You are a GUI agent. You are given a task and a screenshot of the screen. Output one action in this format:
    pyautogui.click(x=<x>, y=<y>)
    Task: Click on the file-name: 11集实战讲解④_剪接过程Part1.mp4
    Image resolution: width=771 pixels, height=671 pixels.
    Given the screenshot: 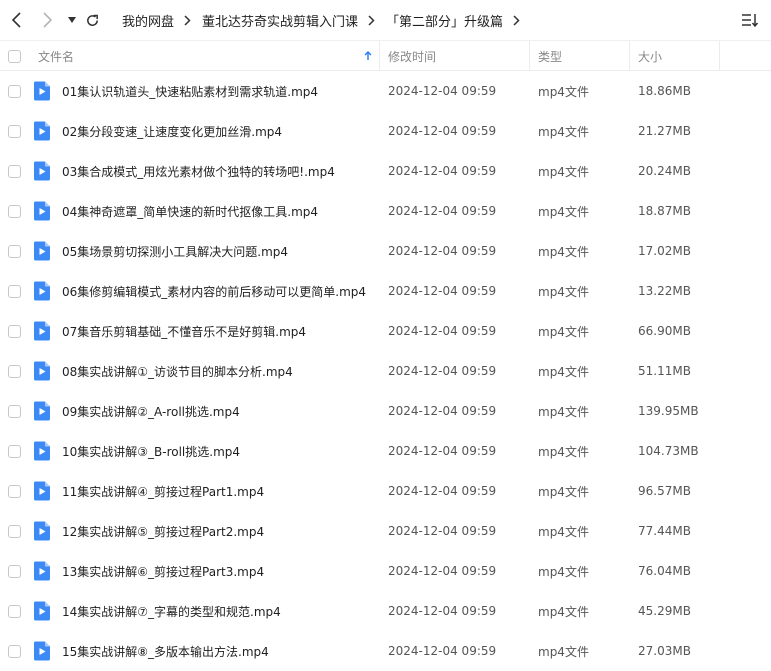 What is the action you would take?
    pyautogui.click(x=163, y=491)
    